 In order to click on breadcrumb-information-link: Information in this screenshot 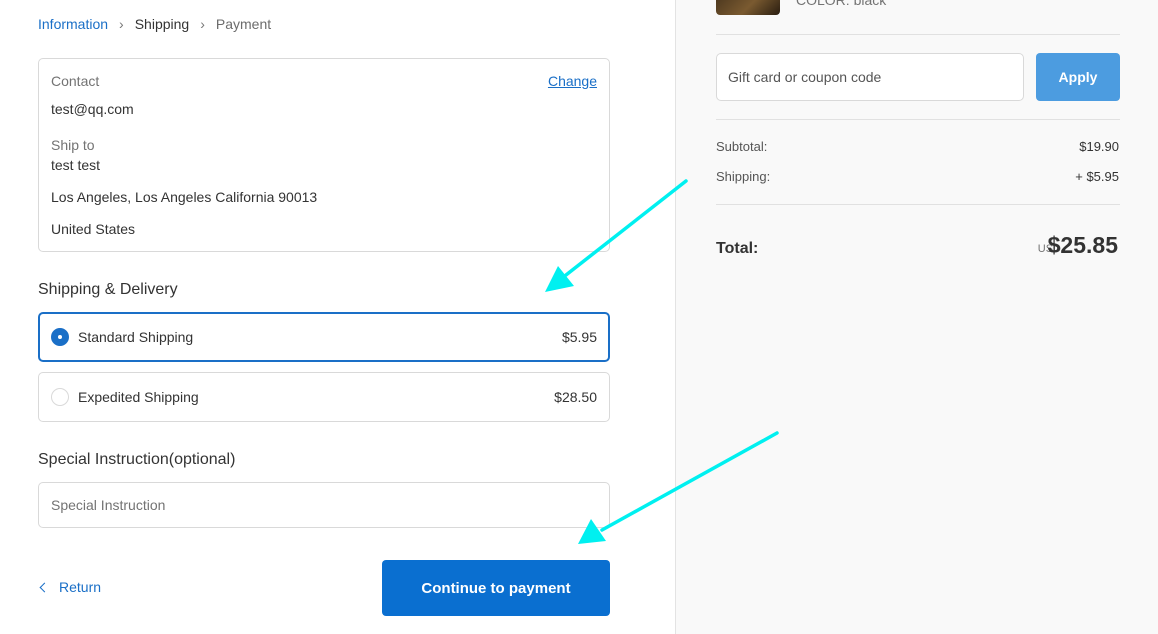, I will do `click(73, 24)`.